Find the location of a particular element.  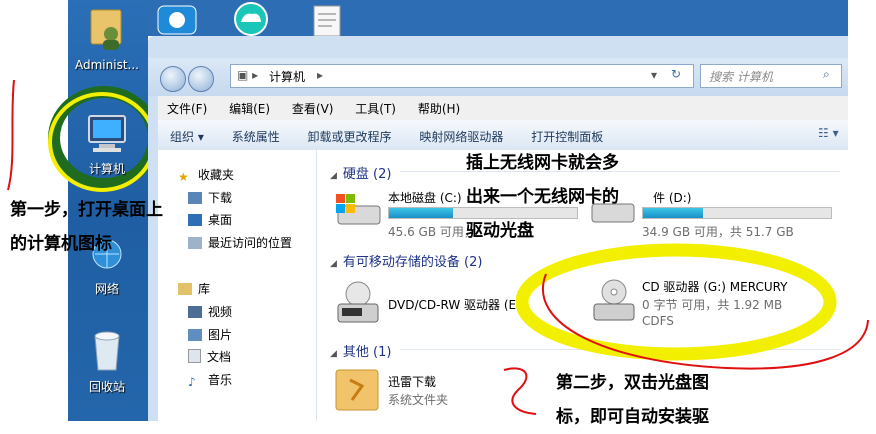

app-shortcut-icon is located at coordinates (177, 19).